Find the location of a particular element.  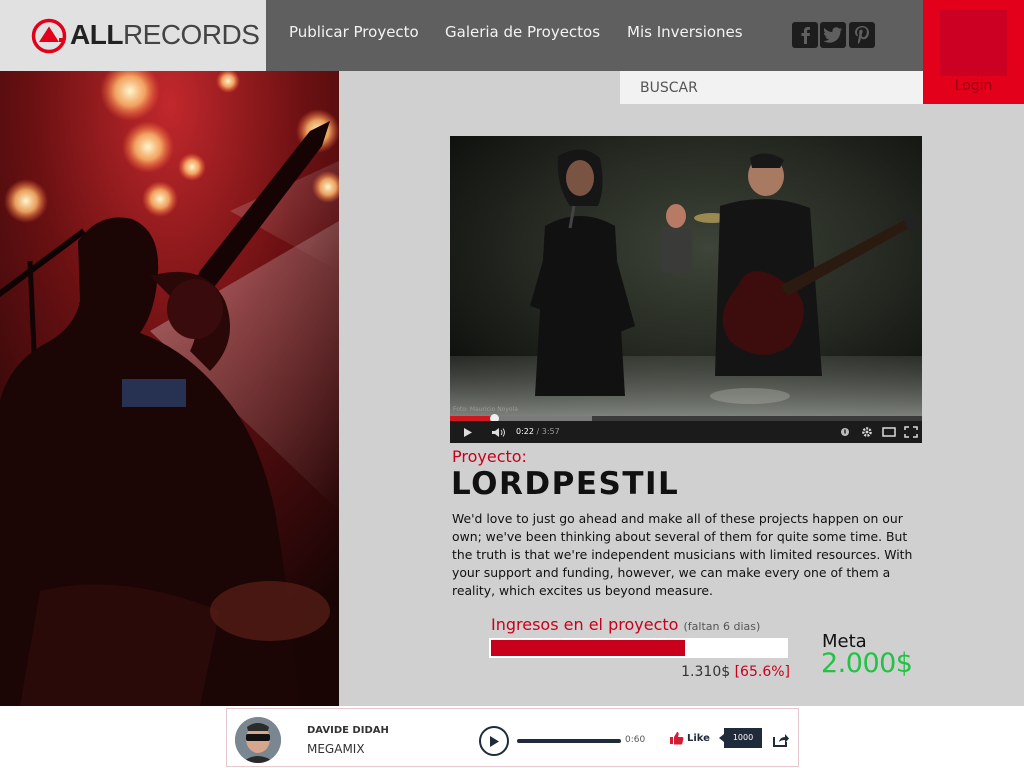

logo-area: ALLRECORDS is located at coordinates (133, 35).